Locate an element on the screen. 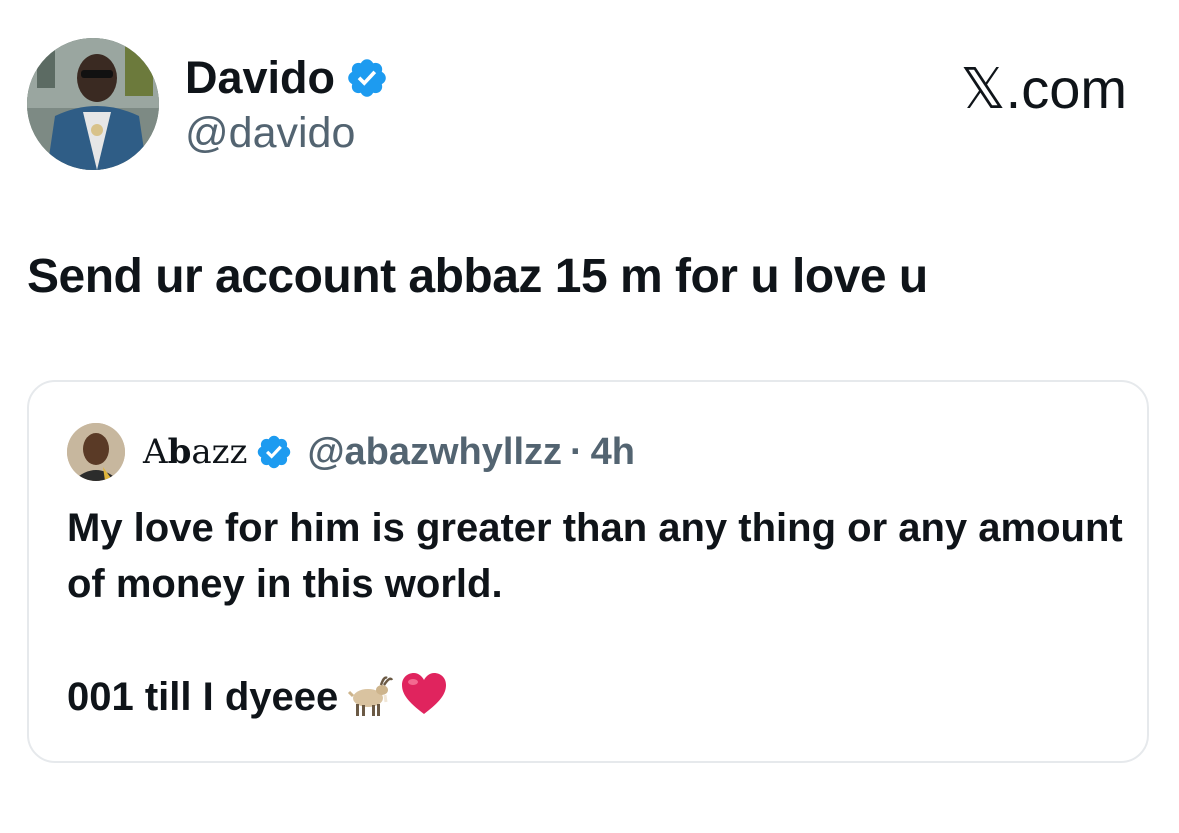 Image resolution: width=1179 pixels, height=833 pixels. author-avatar is located at coordinates (93, 104).